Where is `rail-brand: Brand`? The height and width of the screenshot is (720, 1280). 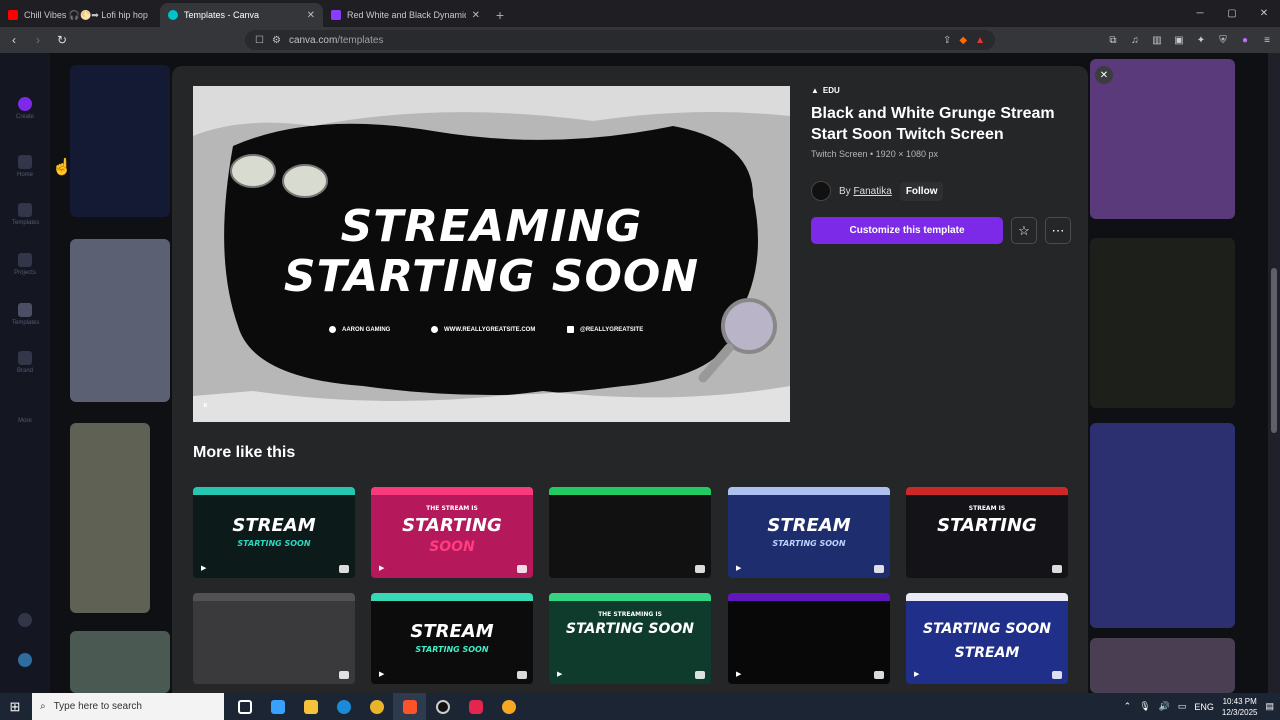
rail-brand: Brand is located at coordinates (25, 362).